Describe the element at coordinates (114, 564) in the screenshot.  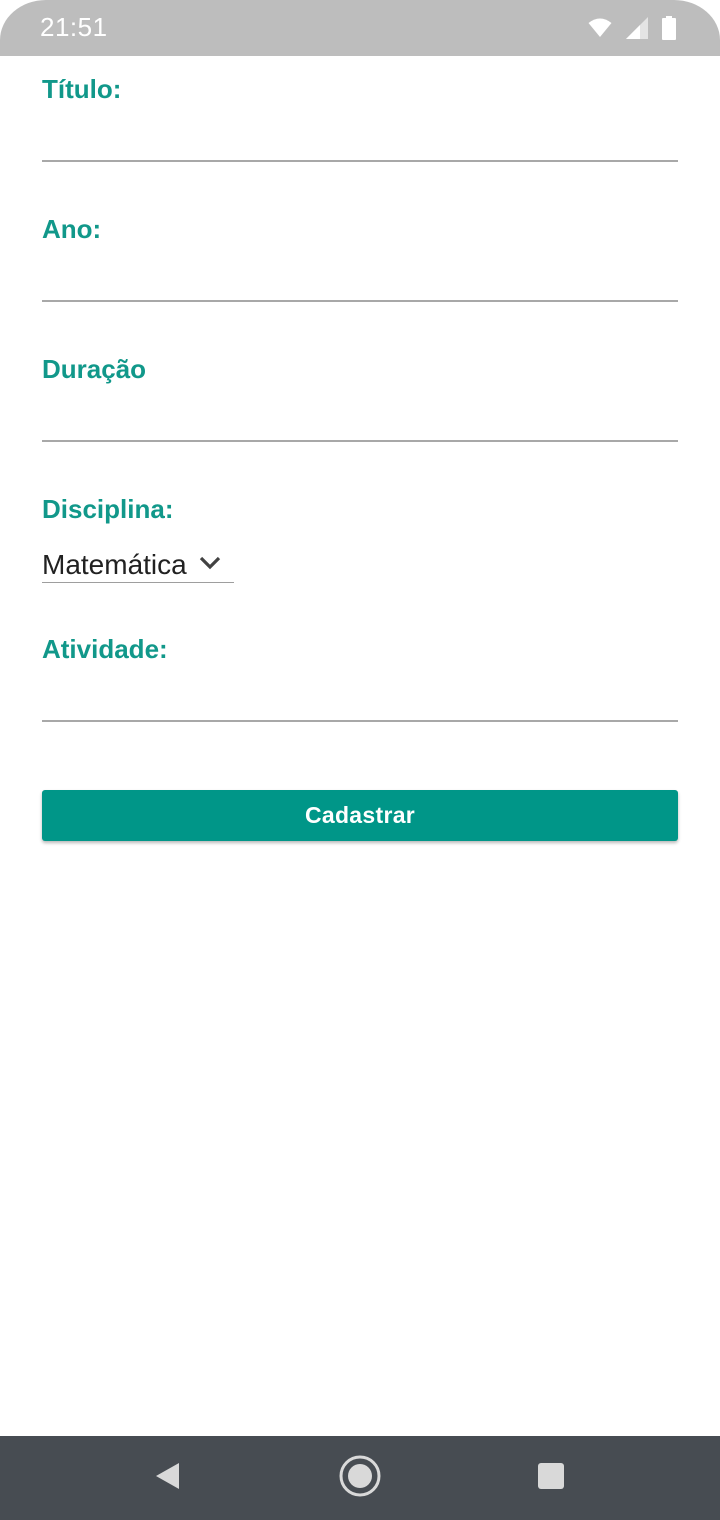
I see `disciplina-selected-value: Matemática` at that location.